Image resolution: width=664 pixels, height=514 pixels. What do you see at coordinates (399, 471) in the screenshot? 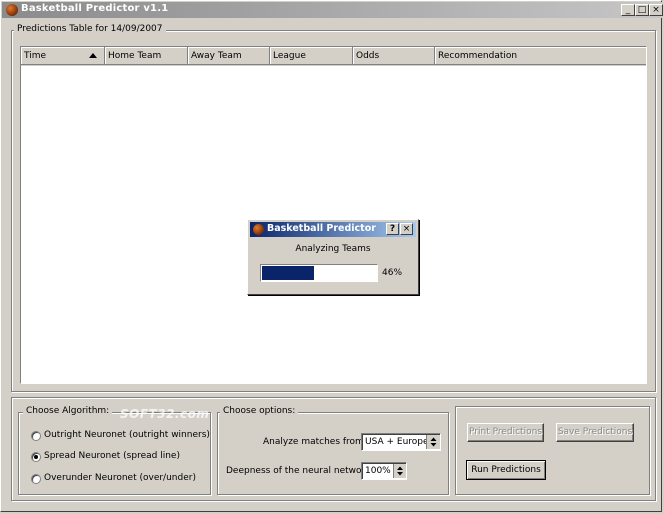
I see `spin-arrows-icon` at bounding box center [399, 471].